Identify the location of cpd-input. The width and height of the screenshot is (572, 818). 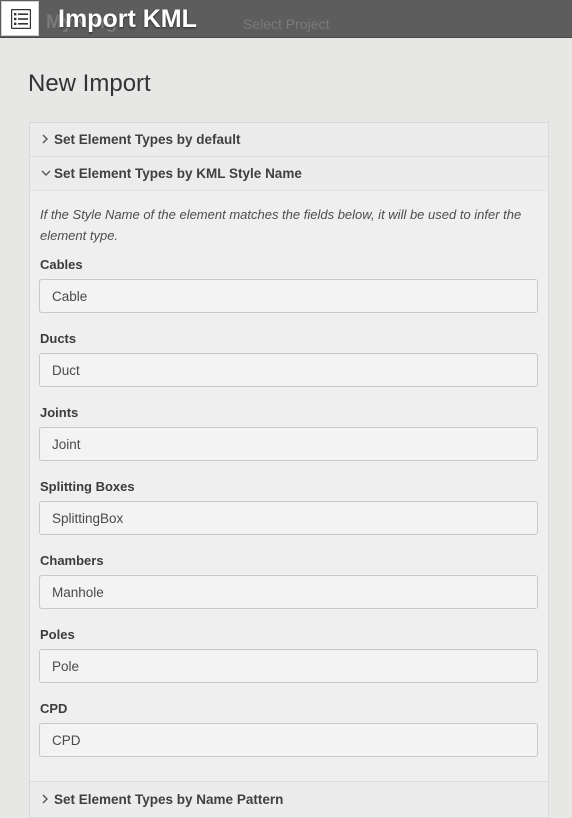
(288, 740).